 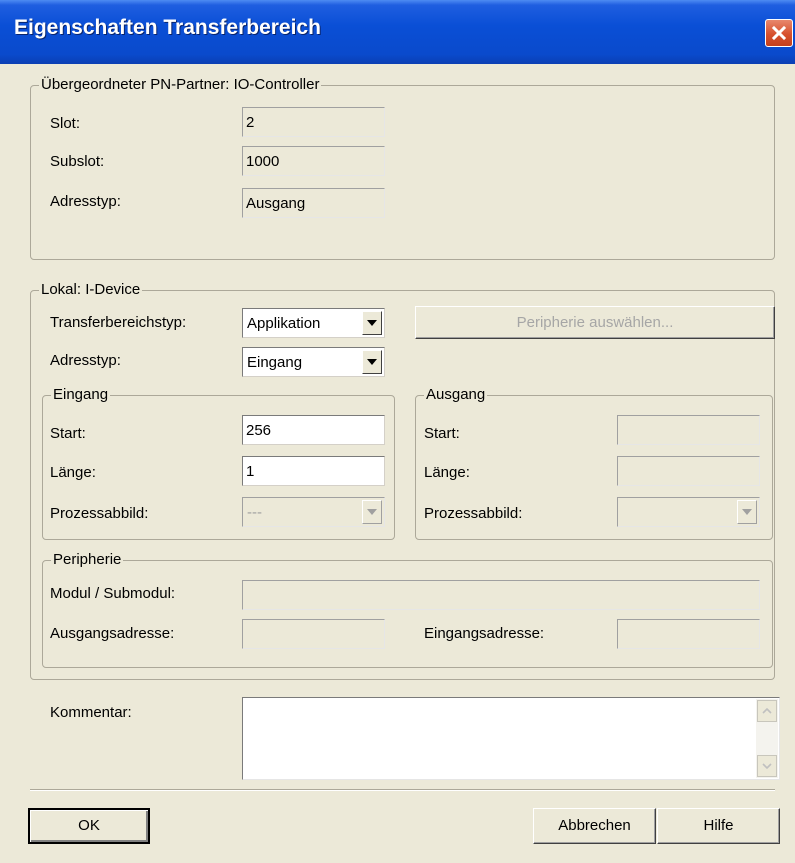 What do you see at coordinates (313, 471) in the screenshot?
I see `eingang-laenge-input: 1` at bounding box center [313, 471].